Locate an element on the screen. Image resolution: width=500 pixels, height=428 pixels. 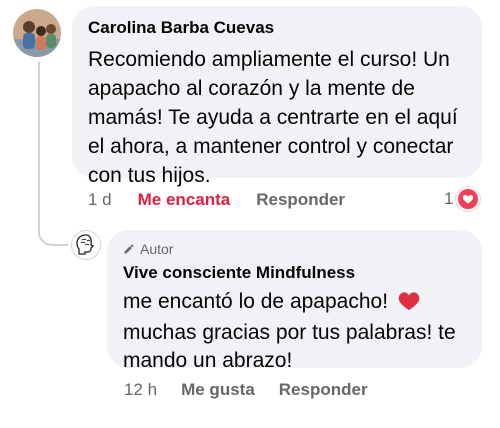
author-badge: Autor is located at coordinates (294, 249).